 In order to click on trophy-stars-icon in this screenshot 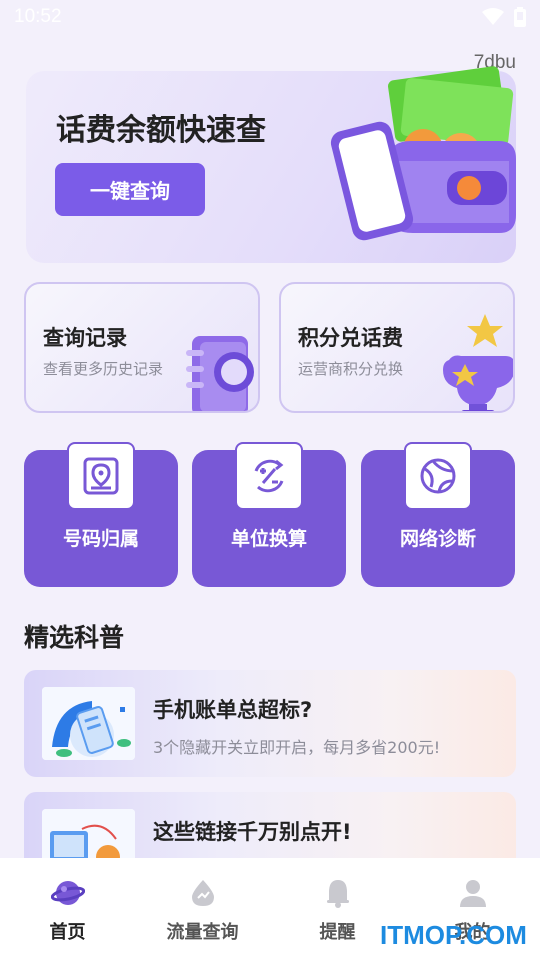, I will do `click(478, 362)`.